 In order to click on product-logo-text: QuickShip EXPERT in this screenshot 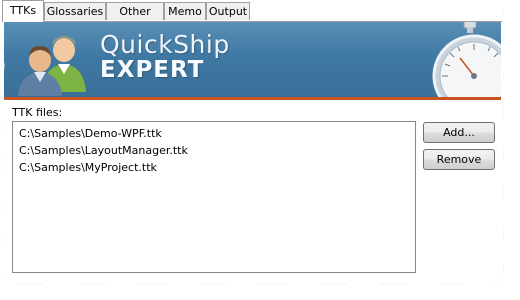, I will do `click(165, 57)`.